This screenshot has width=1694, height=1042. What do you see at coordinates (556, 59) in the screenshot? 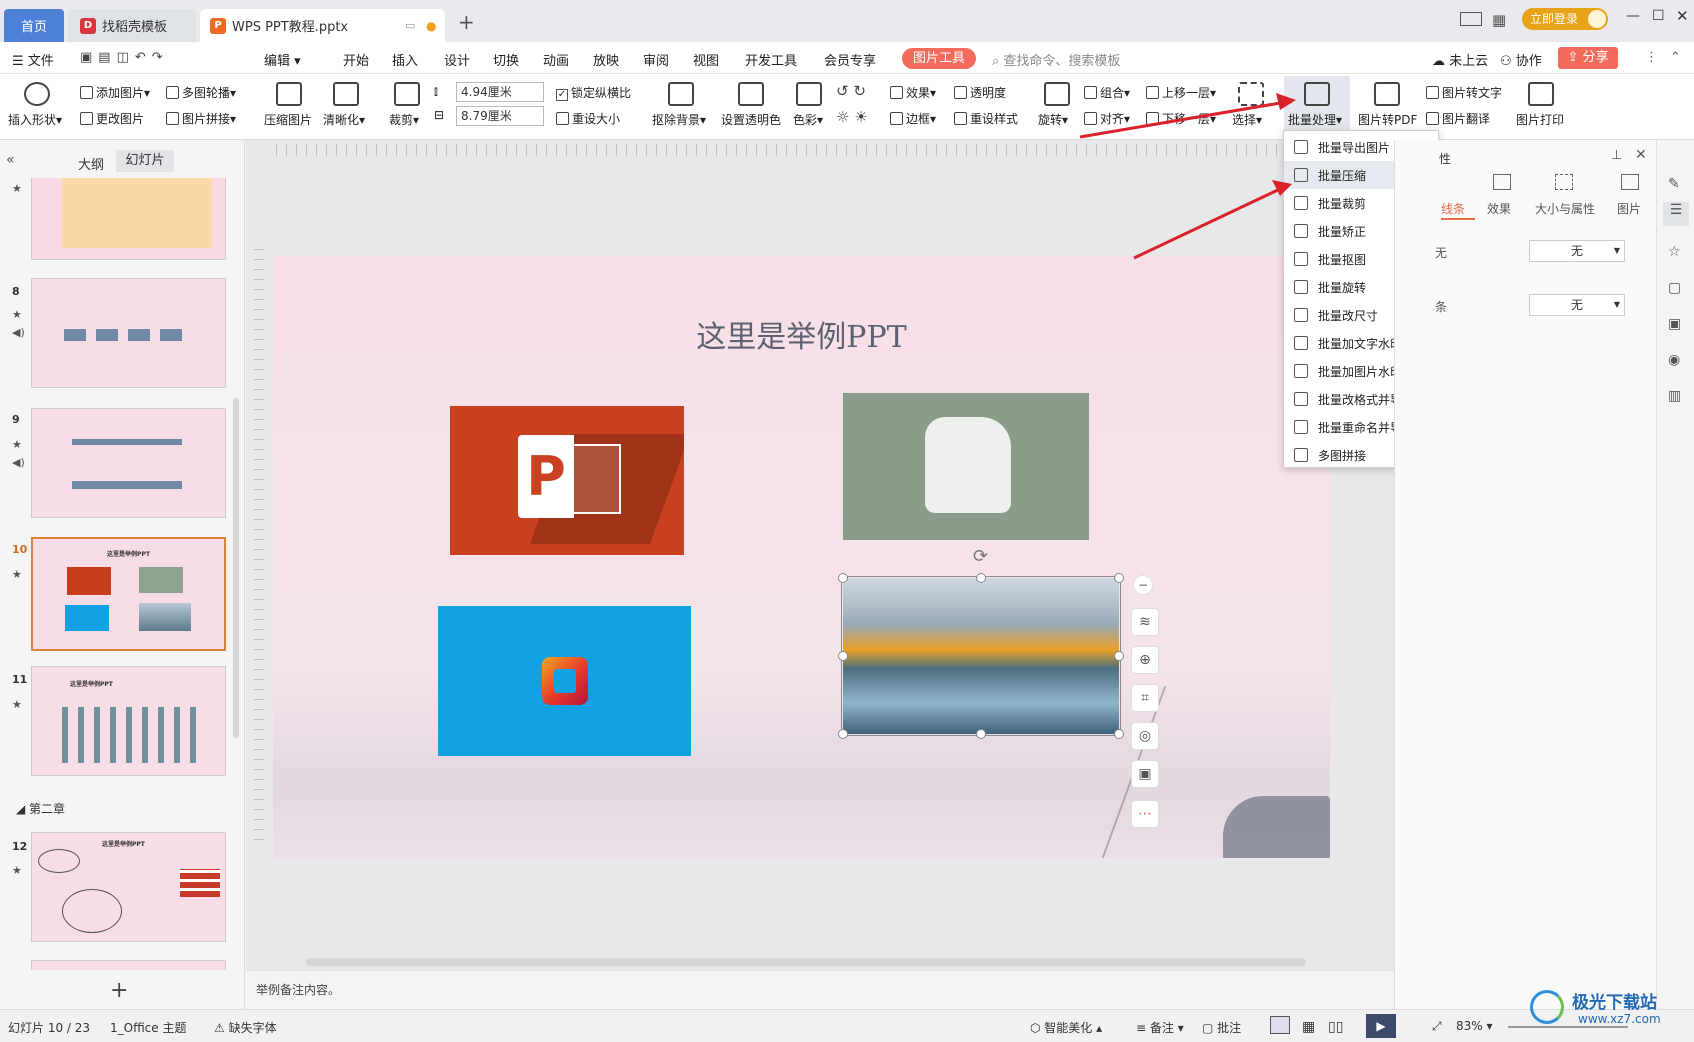
I see `menu-animation: 动画` at bounding box center [556, 59].